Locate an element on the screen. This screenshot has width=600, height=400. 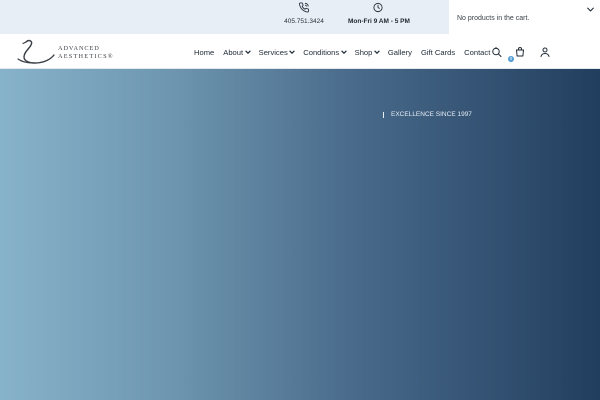
nav-home: Home is located at coordinates (204, 52).